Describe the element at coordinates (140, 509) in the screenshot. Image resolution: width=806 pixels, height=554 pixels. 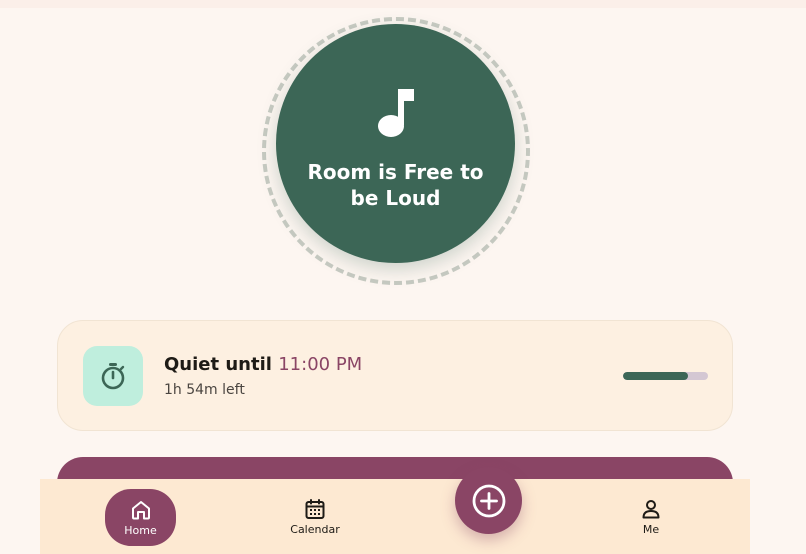
I see `home-icon` at that location.